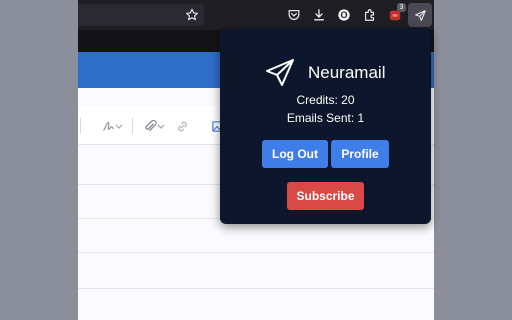 The width and height of the screenshot is (512, 320). Describe the element at coordinates (401, 7) in the screenshot. I see `extension-badge-count: 3` at that location.